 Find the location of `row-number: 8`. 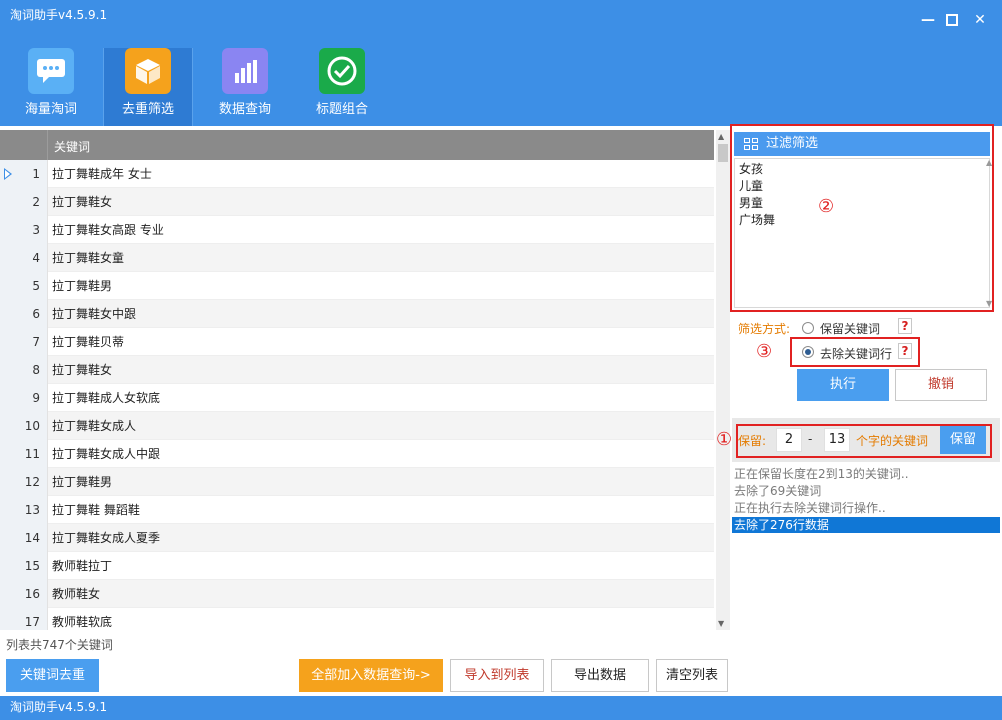

row-number: 8 is located at coordinates (36, 370).